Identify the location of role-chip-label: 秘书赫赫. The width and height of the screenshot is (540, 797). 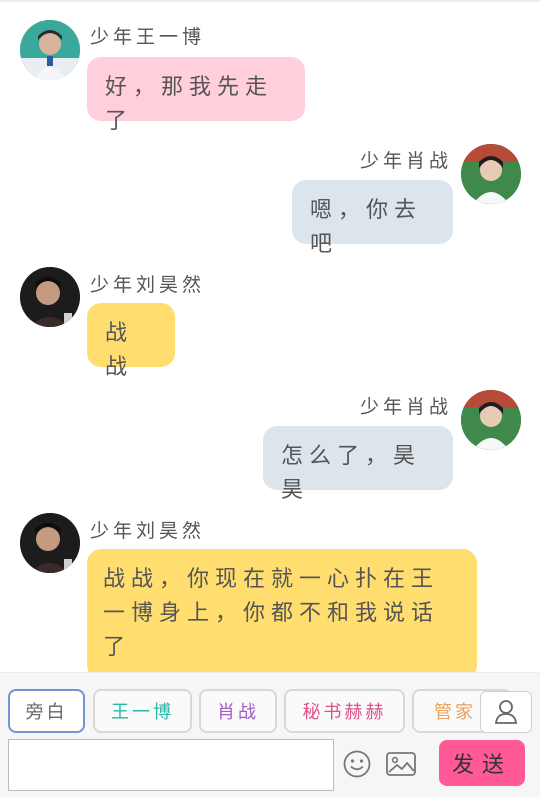
(344, 712).